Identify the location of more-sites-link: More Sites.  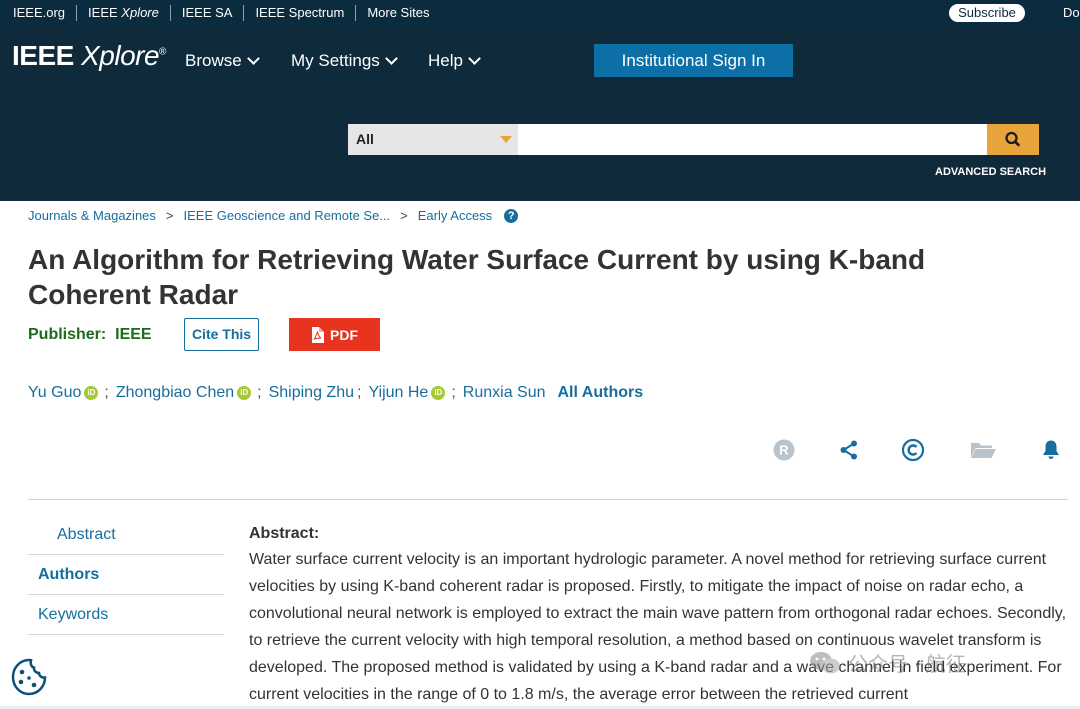
(398, 13).